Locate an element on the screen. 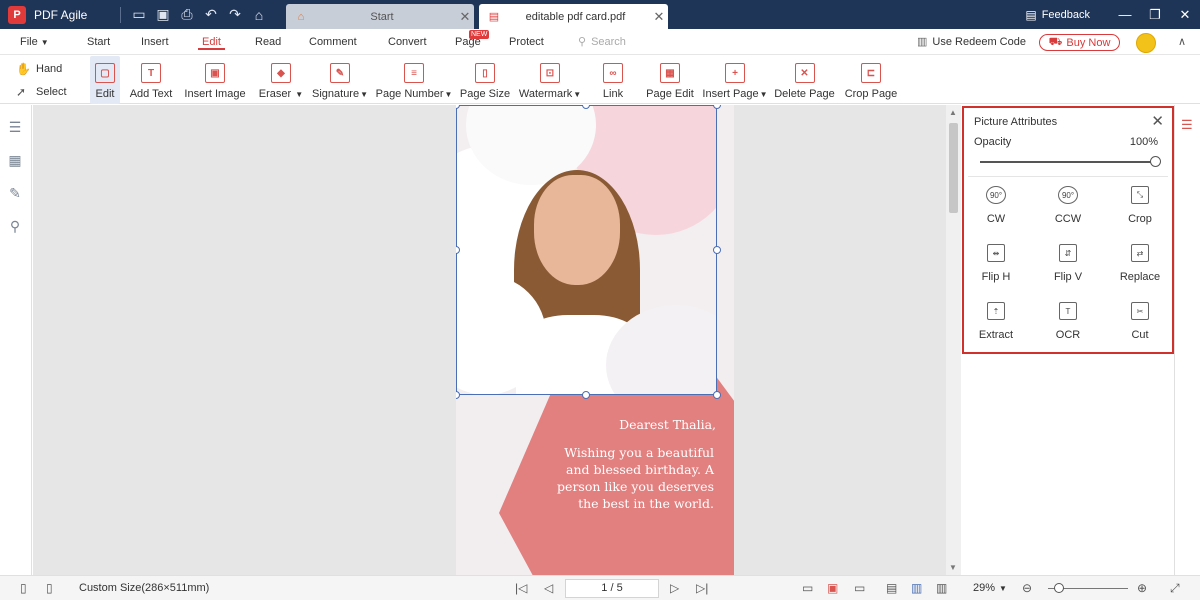 This screenshot has width=1200, height=600. properties-sliders-icon: ☰ is located at coordinates (1187, 125).